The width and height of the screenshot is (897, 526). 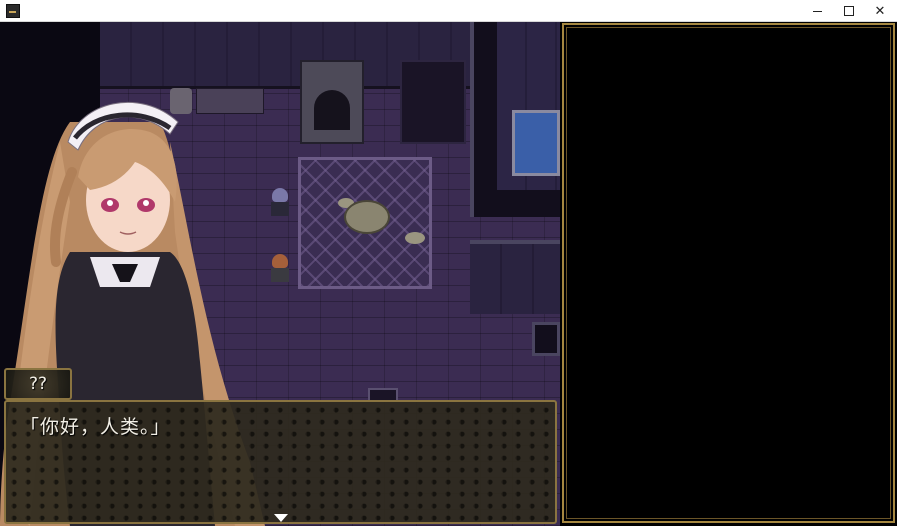 What do you see at coordinates (280, 462) in the screenshot?
I see `dialogue-message-box: 「你好，人类。」` at bounding box center [280, 462].